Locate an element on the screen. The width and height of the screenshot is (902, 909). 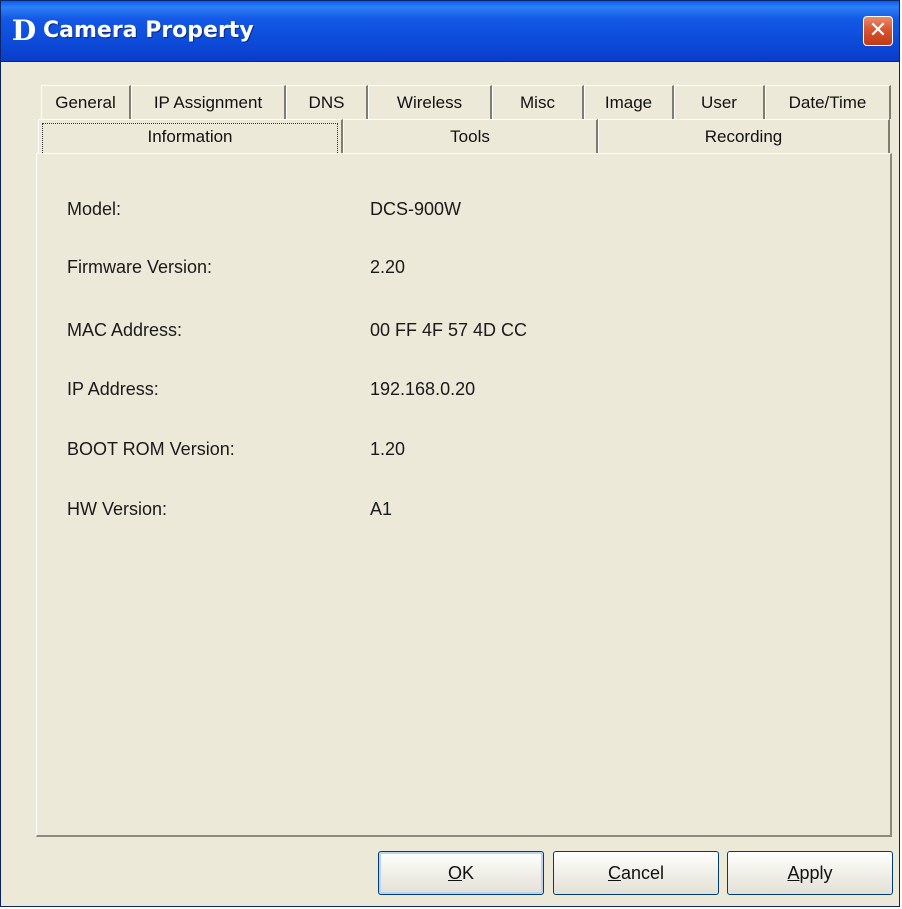
apply-mnemonic: A is located at coordinates (793, 873).